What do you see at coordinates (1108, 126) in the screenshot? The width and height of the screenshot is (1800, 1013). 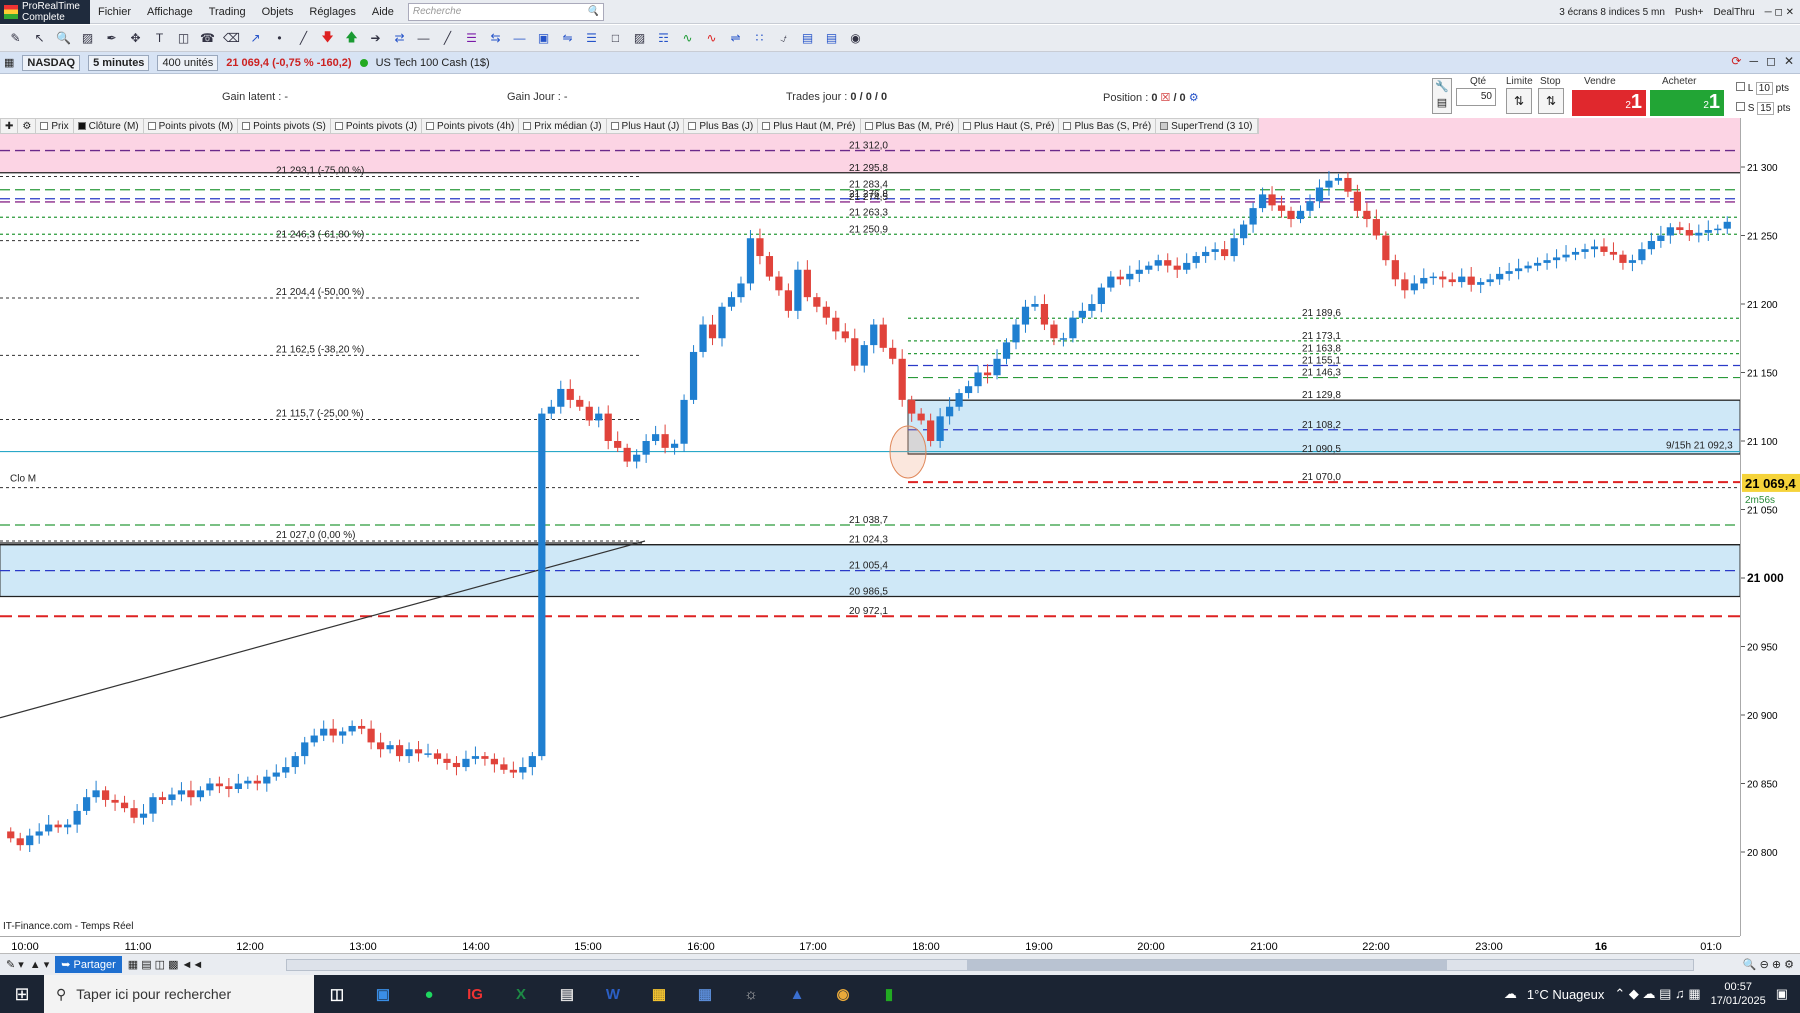 I see `legend-item-pb-s: Plus Bas (S, Pré)` at bounding box center [1108, 126].